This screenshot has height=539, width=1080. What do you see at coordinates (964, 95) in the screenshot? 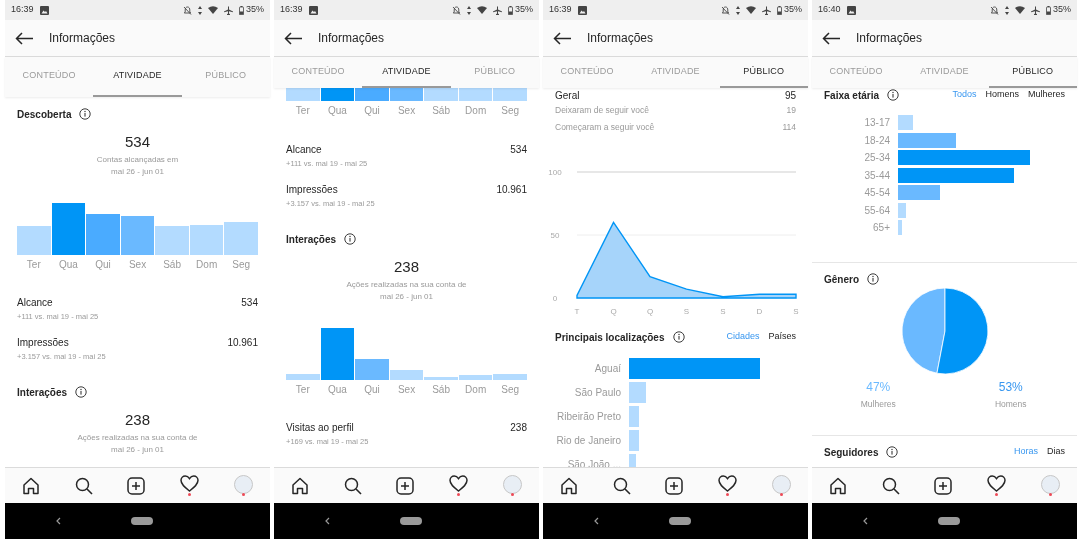
I see `filter-option: Todos` at bounding box center [964, 95].